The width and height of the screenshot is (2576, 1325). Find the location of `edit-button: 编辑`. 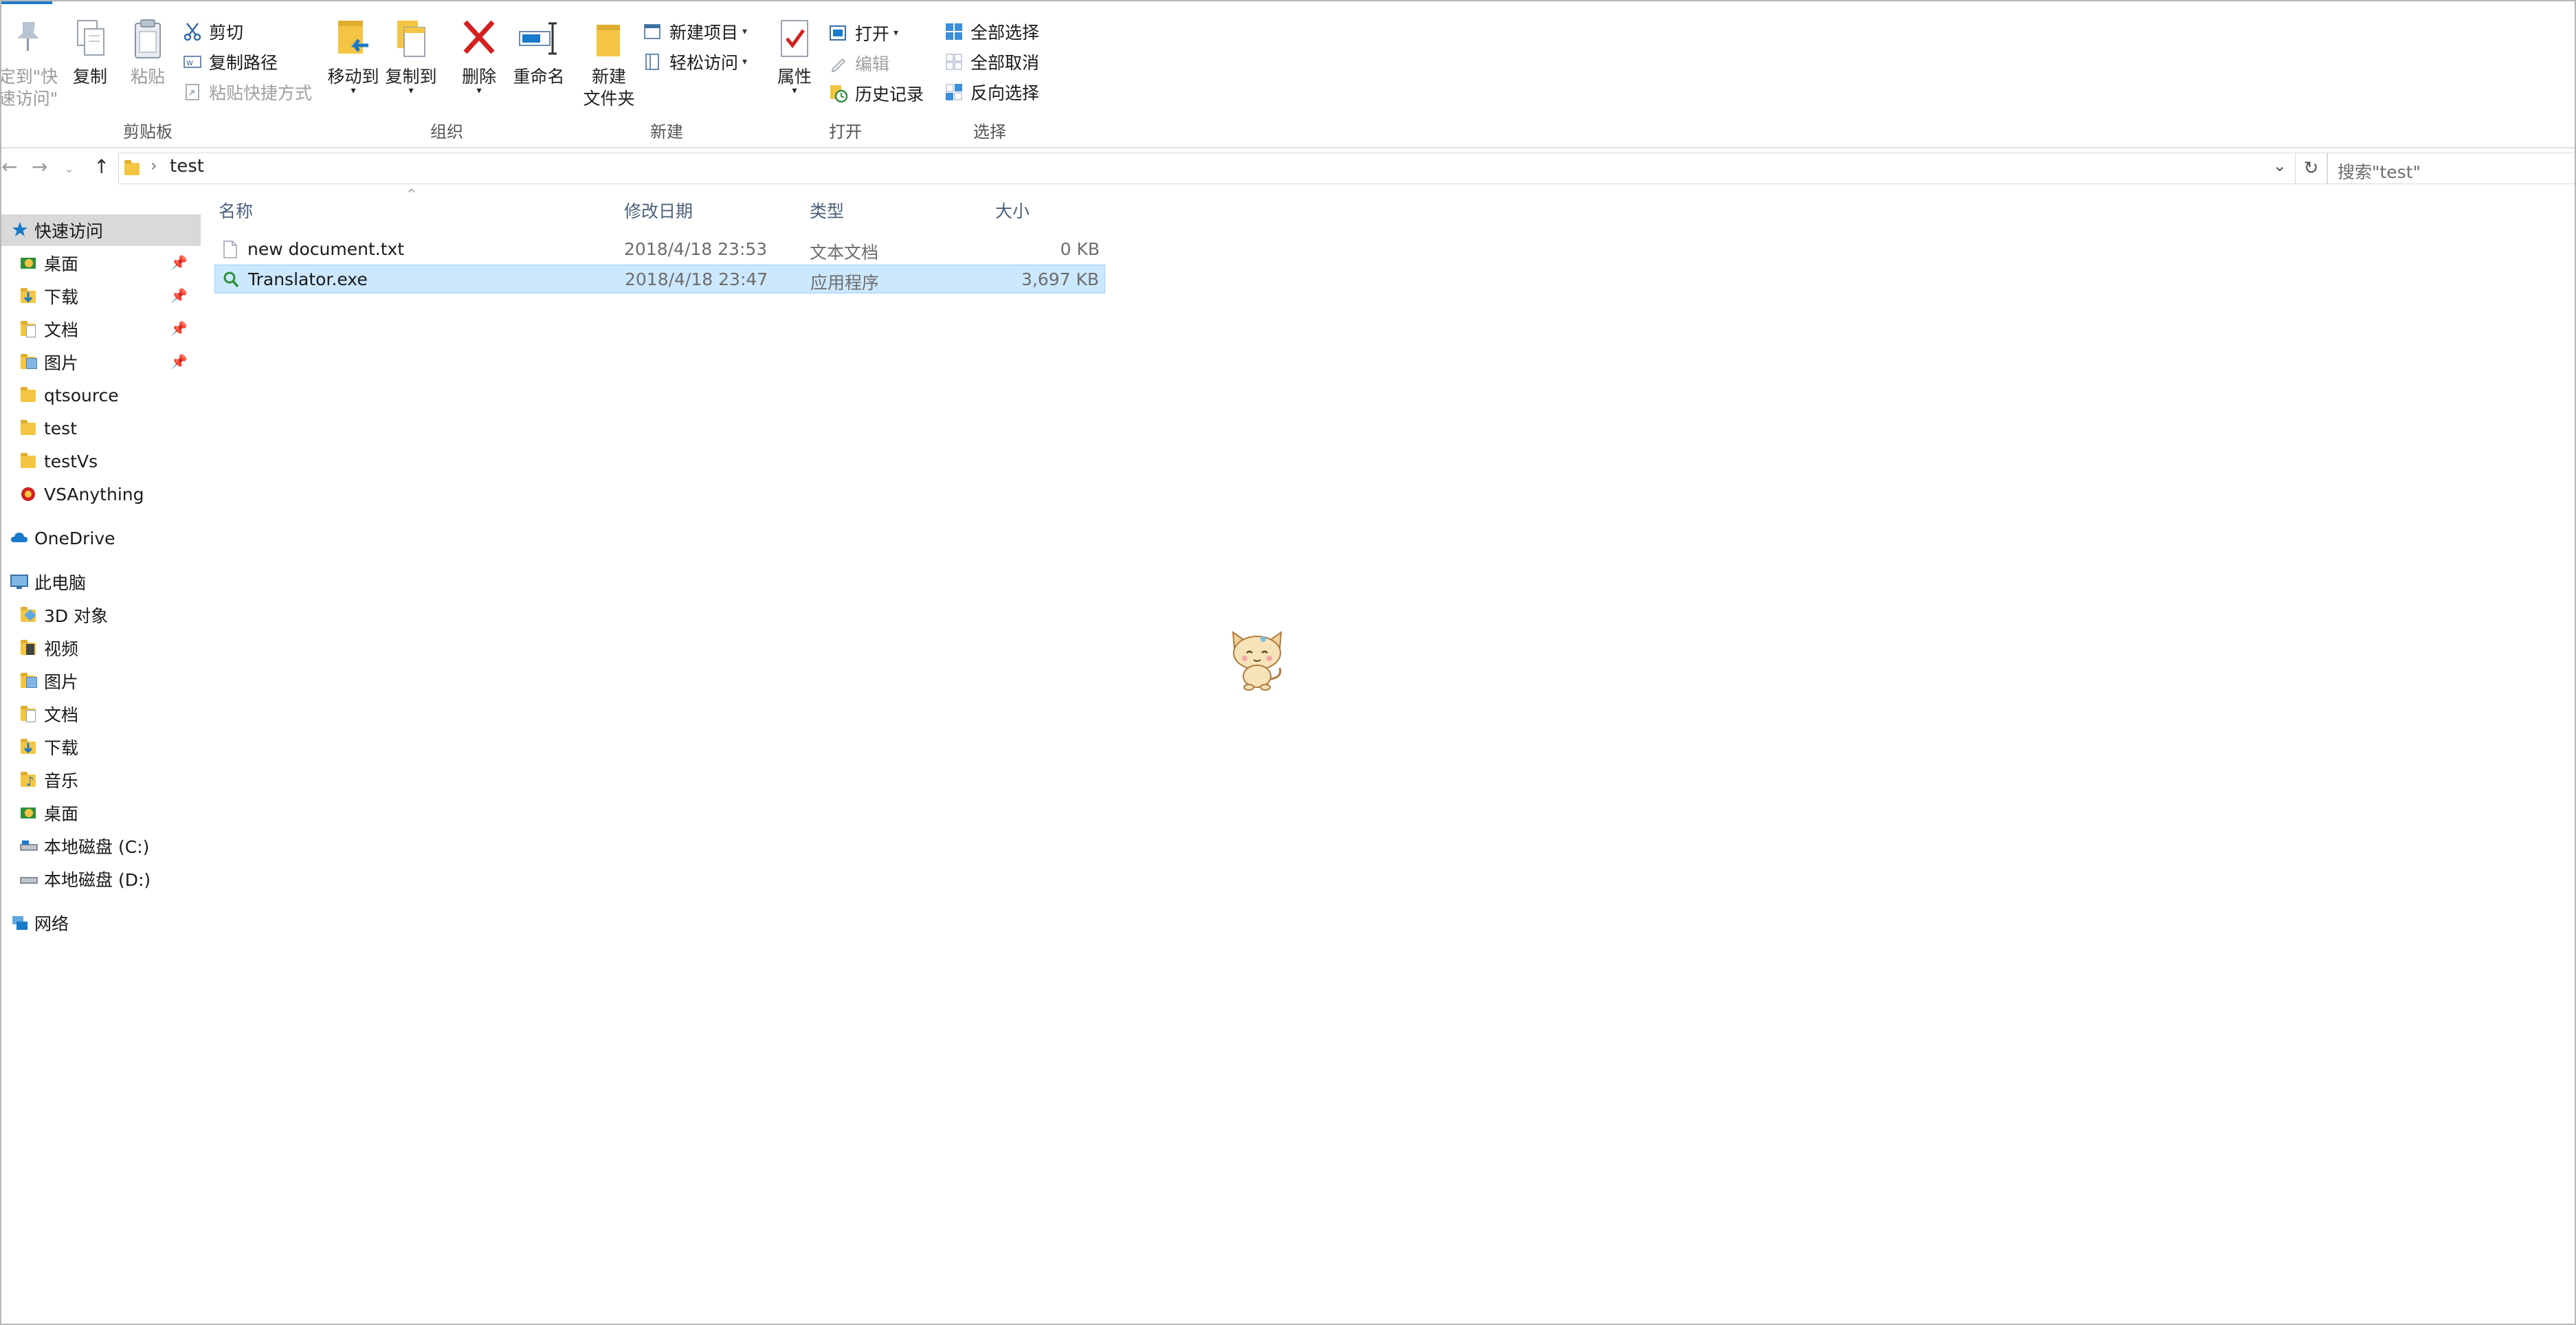

edit-button: 编辑 is located at coordinates (859, 63).